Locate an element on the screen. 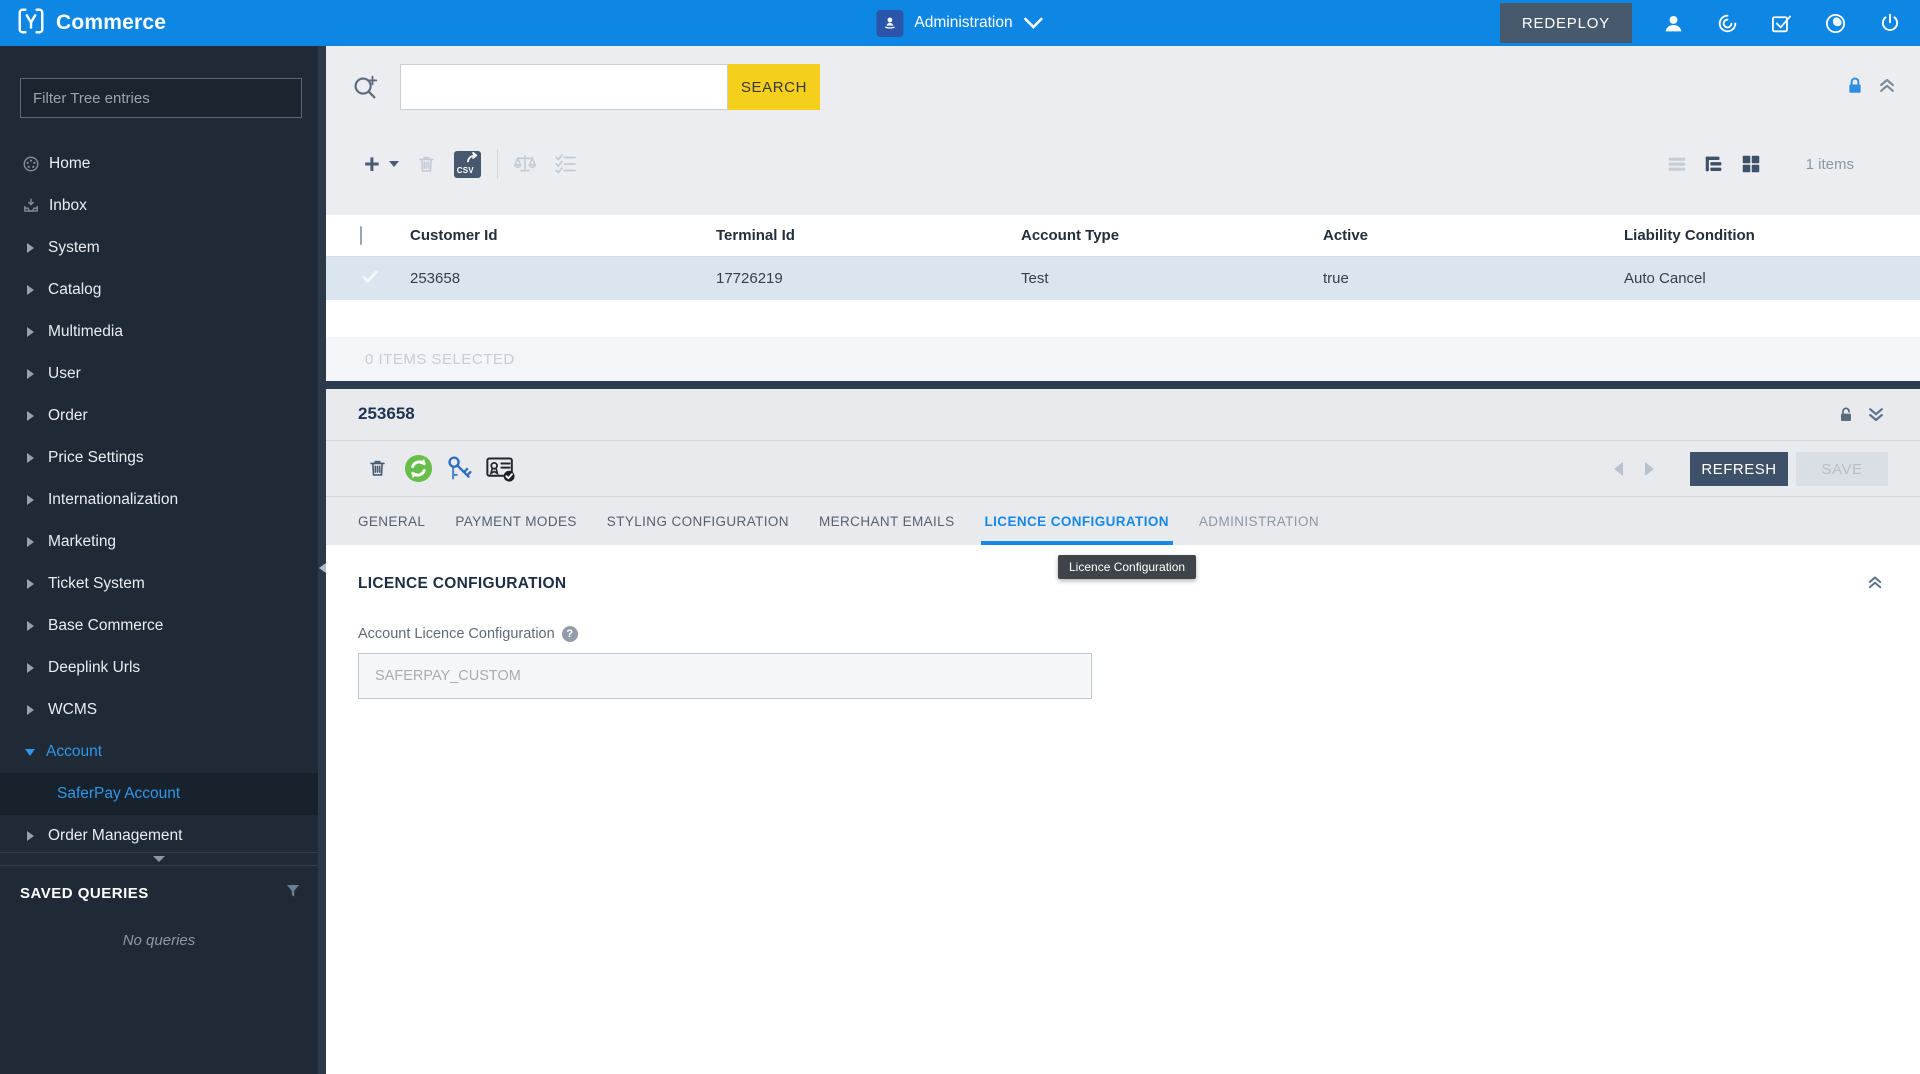 The height and width of the screenshot is (1074, 1920). delete-account-icon is located at coordinates (377, 468).